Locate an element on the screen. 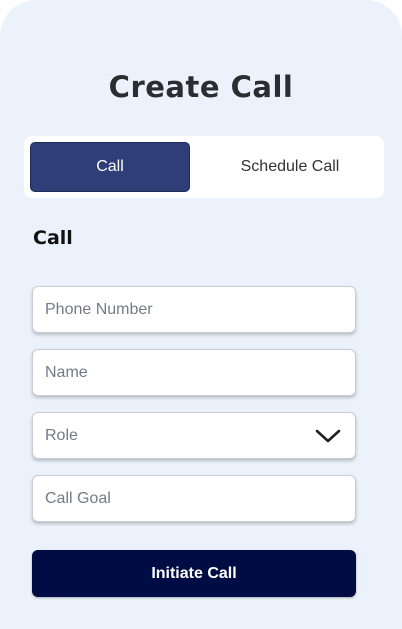  section-heading: Call is located at coordinates (53, 238).